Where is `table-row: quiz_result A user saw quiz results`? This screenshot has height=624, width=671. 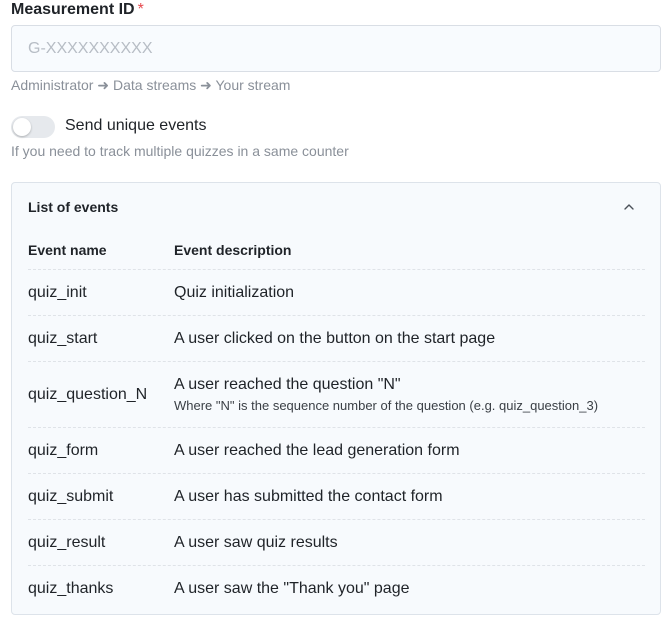 table-row: quiz_result A user saw quiz results is located at coordinates (336, 543).